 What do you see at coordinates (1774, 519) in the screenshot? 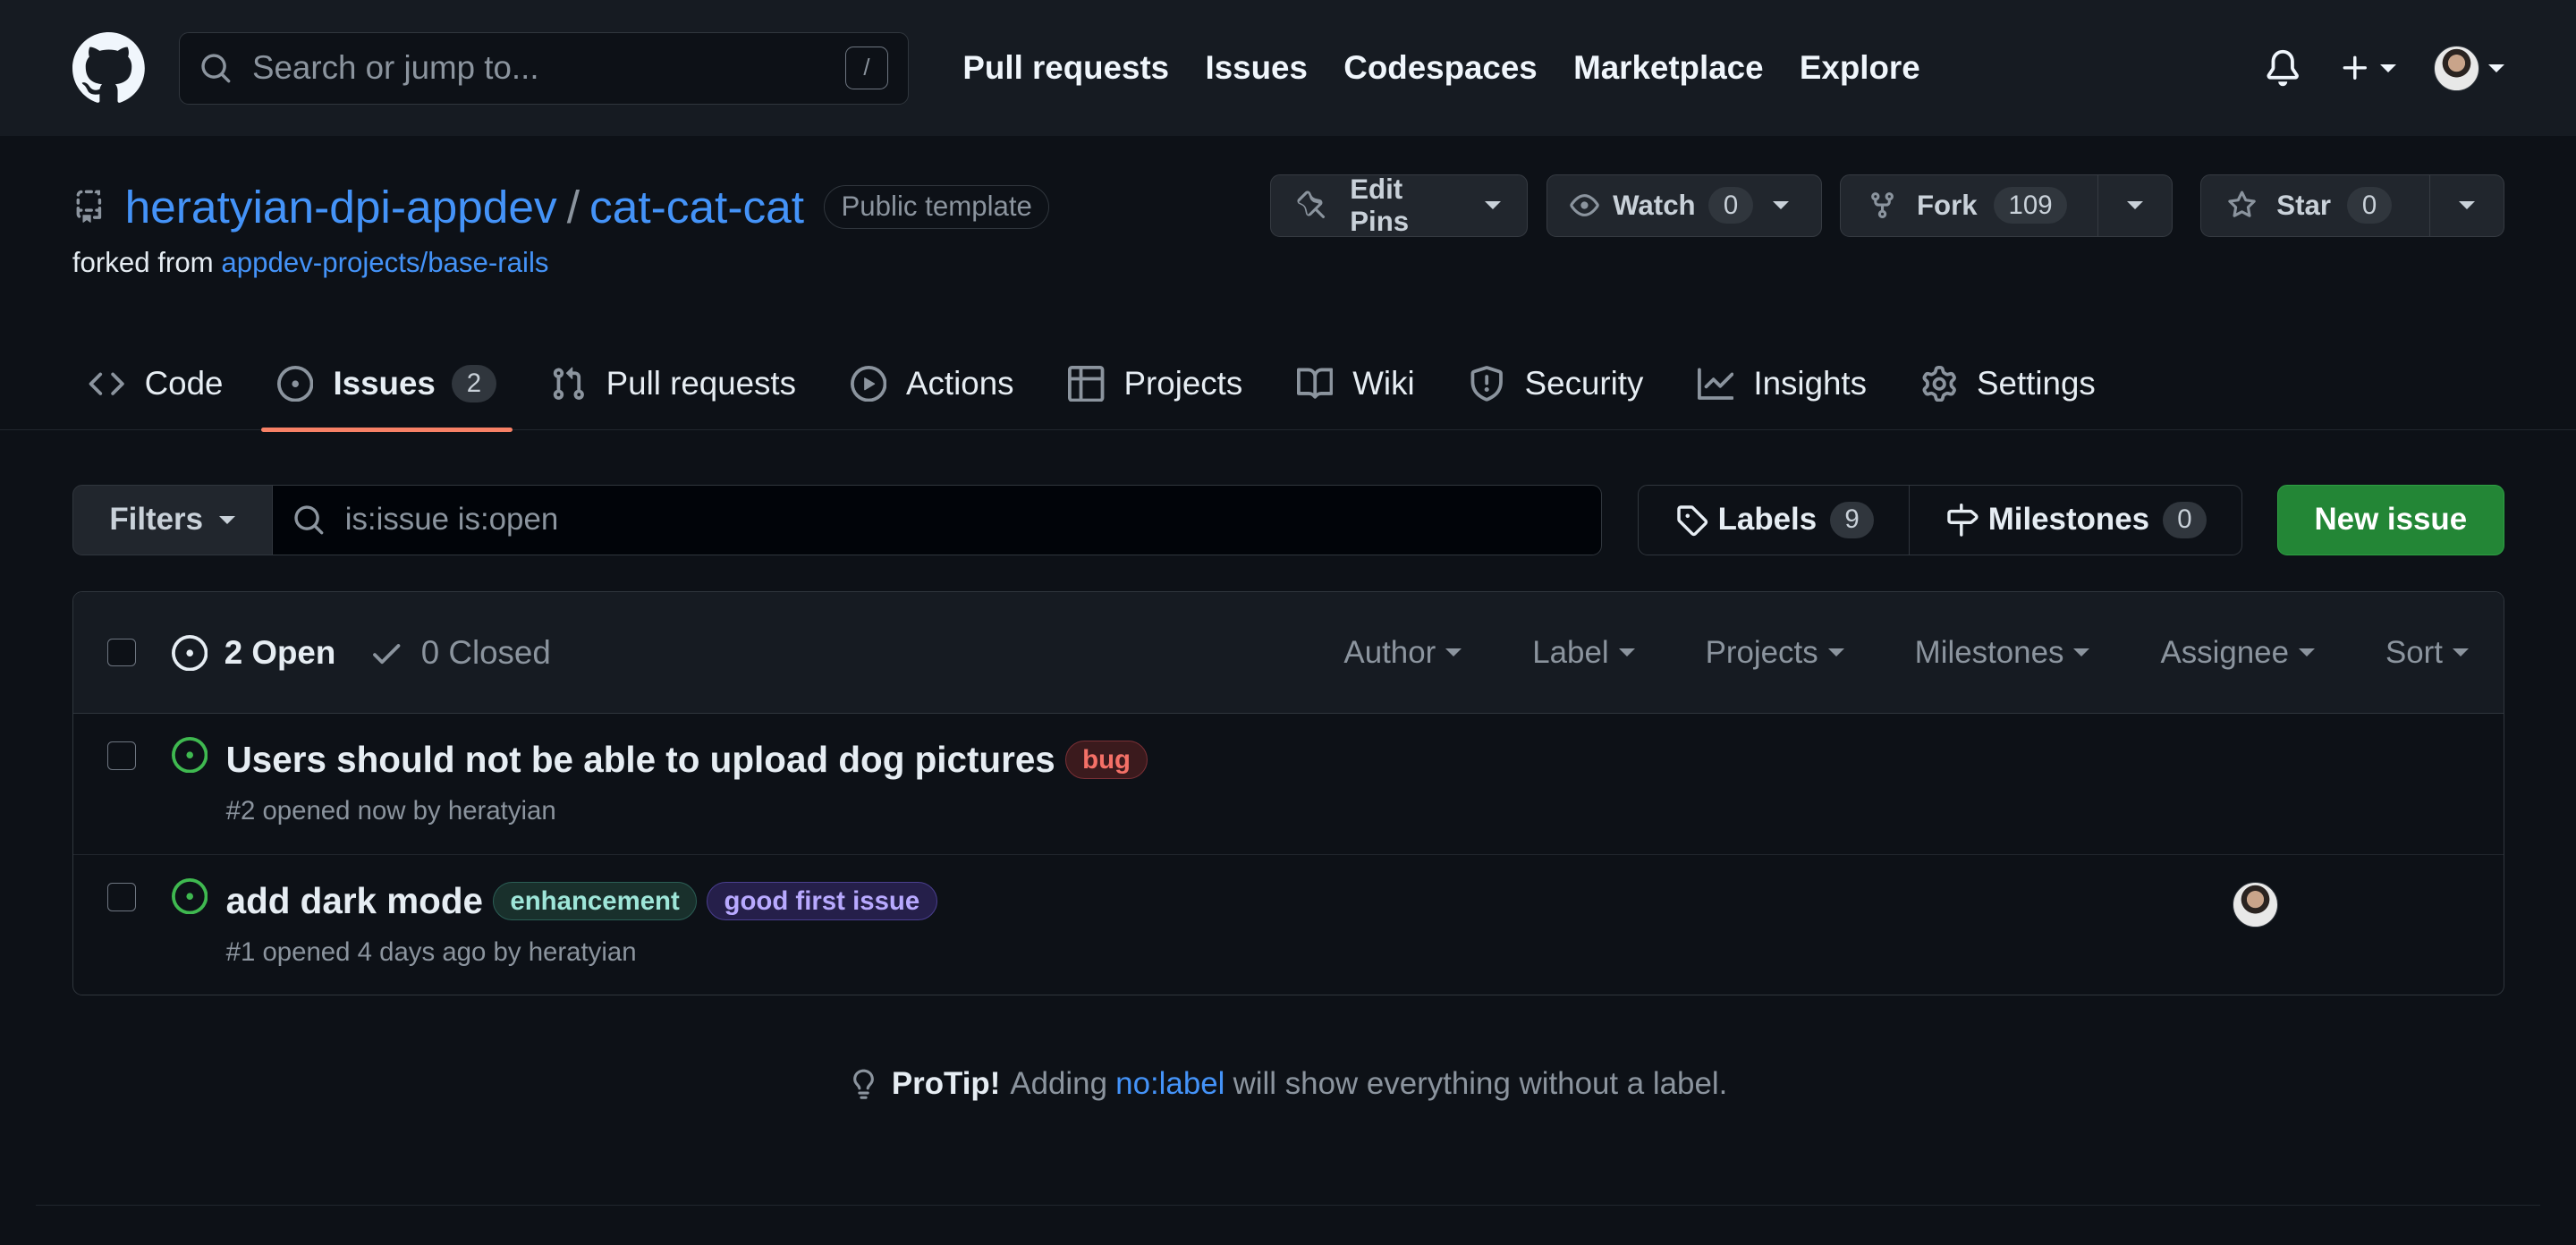
I see `labels-button: Labels 9` at bounding box center [1774, 519].